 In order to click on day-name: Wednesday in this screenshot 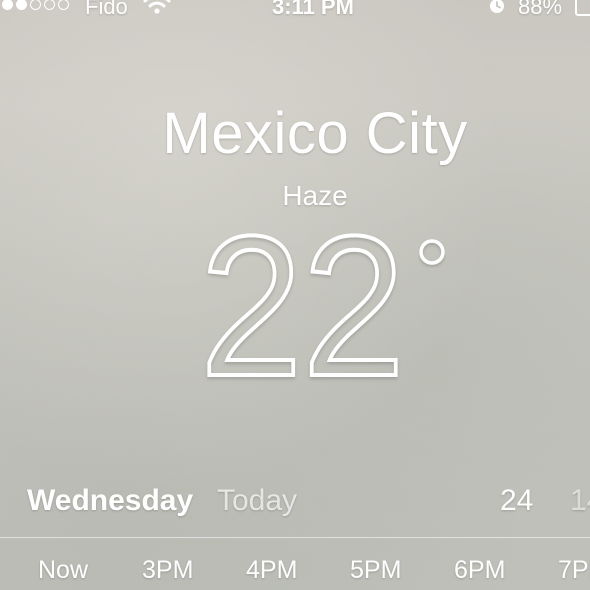, I will do `click(110, 500)`.